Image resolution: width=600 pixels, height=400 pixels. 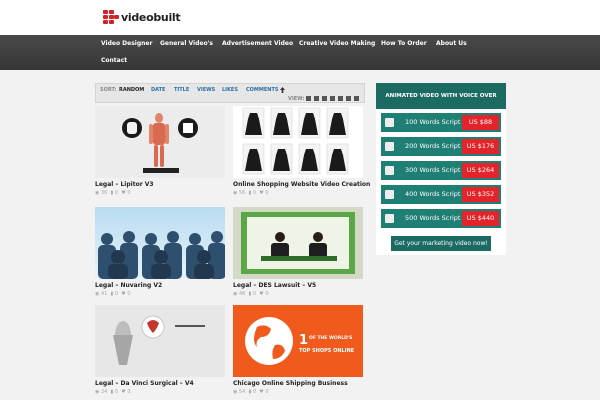 I want to click on view-grid-medium-icon, so click(x=316, y=98).